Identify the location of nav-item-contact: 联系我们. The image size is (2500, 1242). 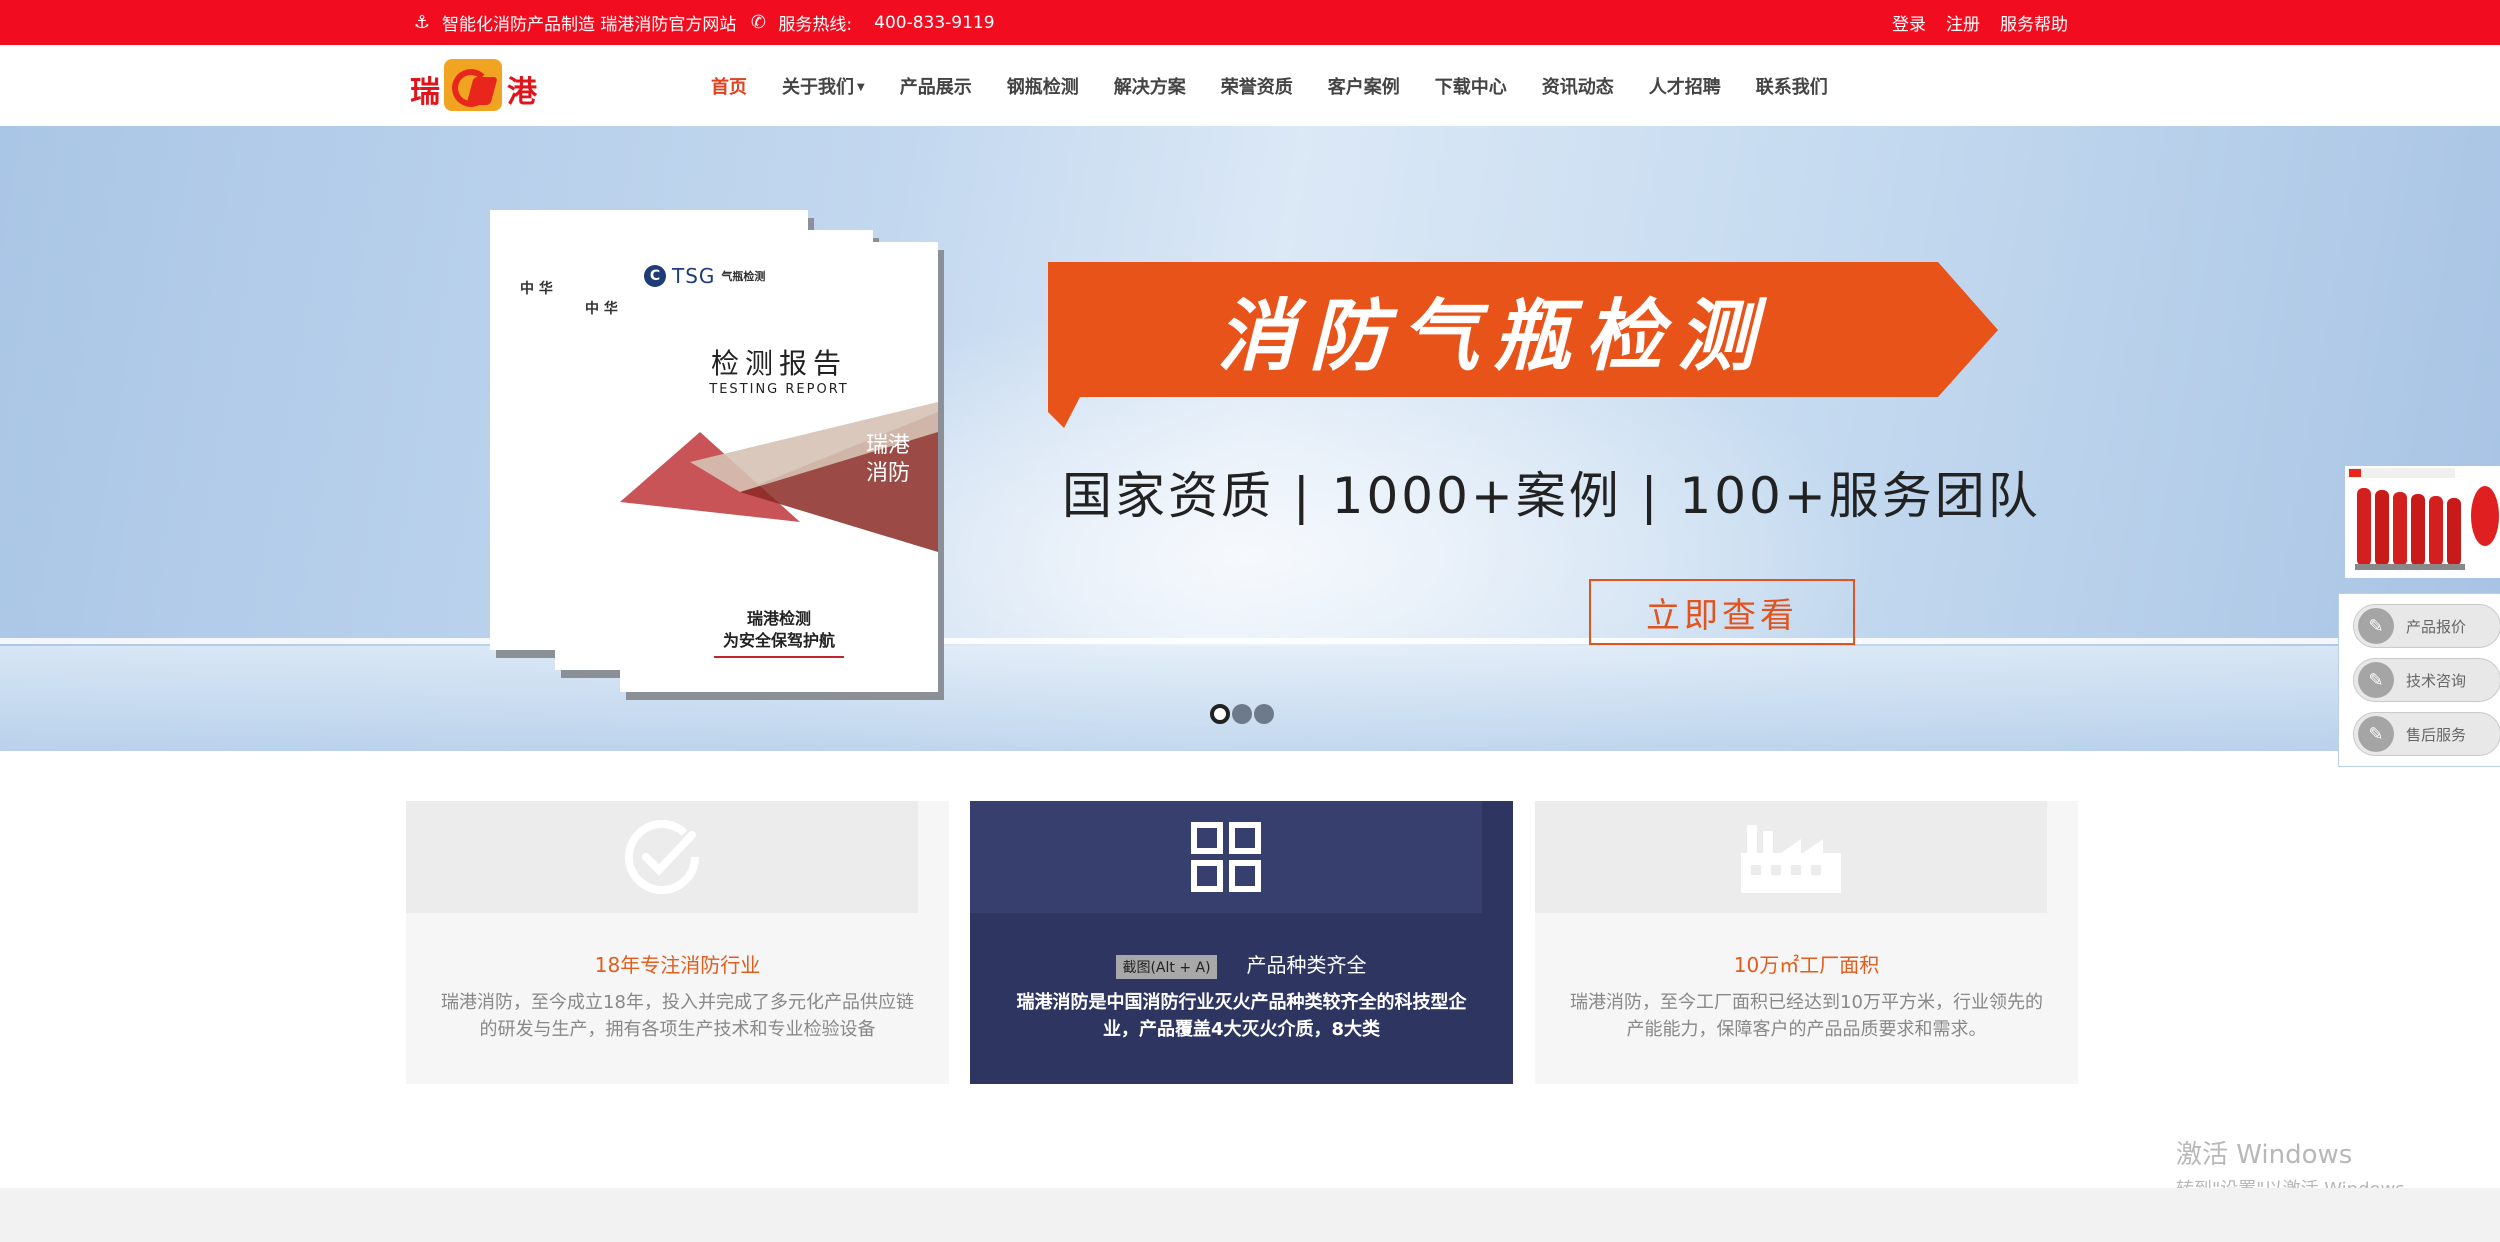
(1792, 86).